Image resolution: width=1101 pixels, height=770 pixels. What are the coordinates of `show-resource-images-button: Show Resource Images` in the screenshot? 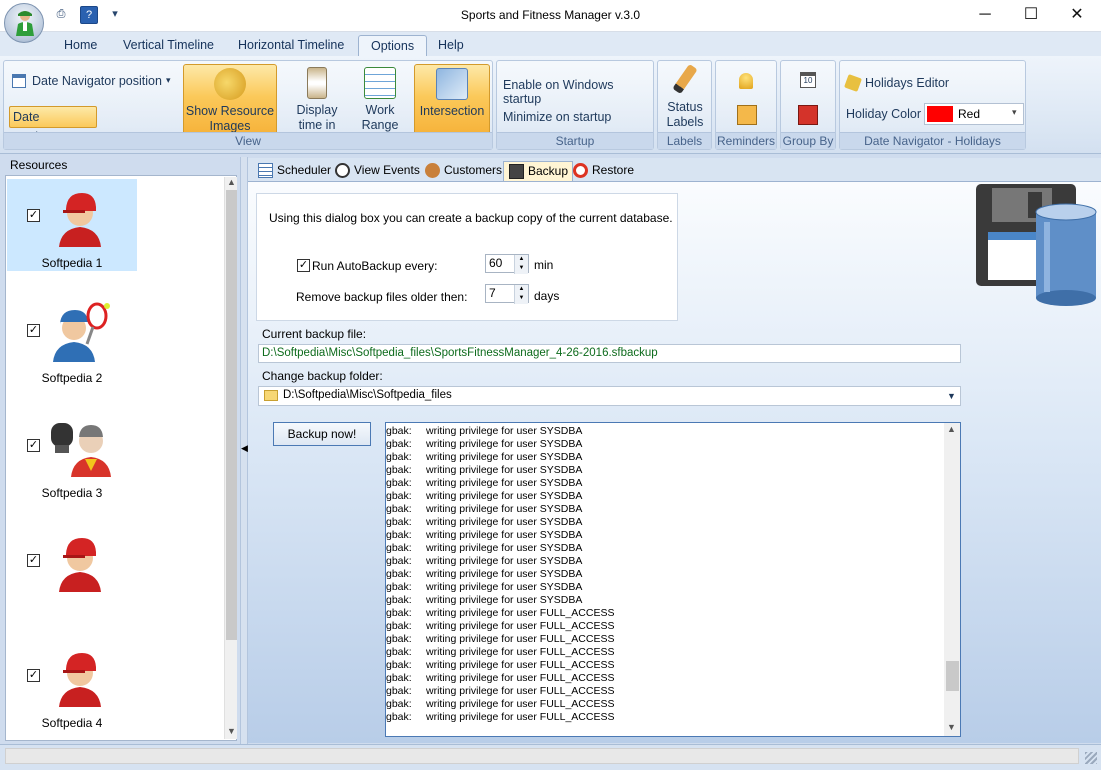 It's located at (230, 100).